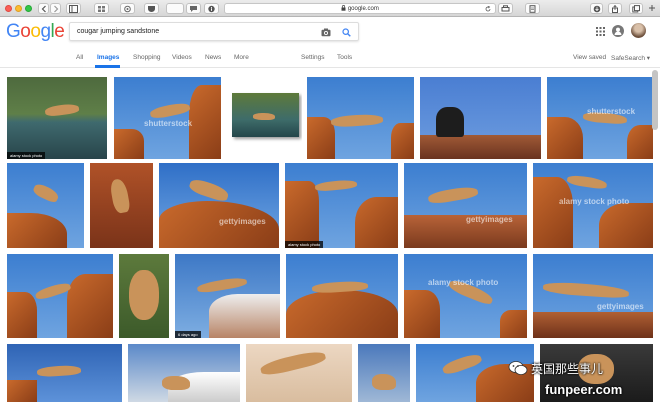 This screenshot has height=402, width=660. I want to click on browser-toolbar: 1095 google.com, so click(330, 8).